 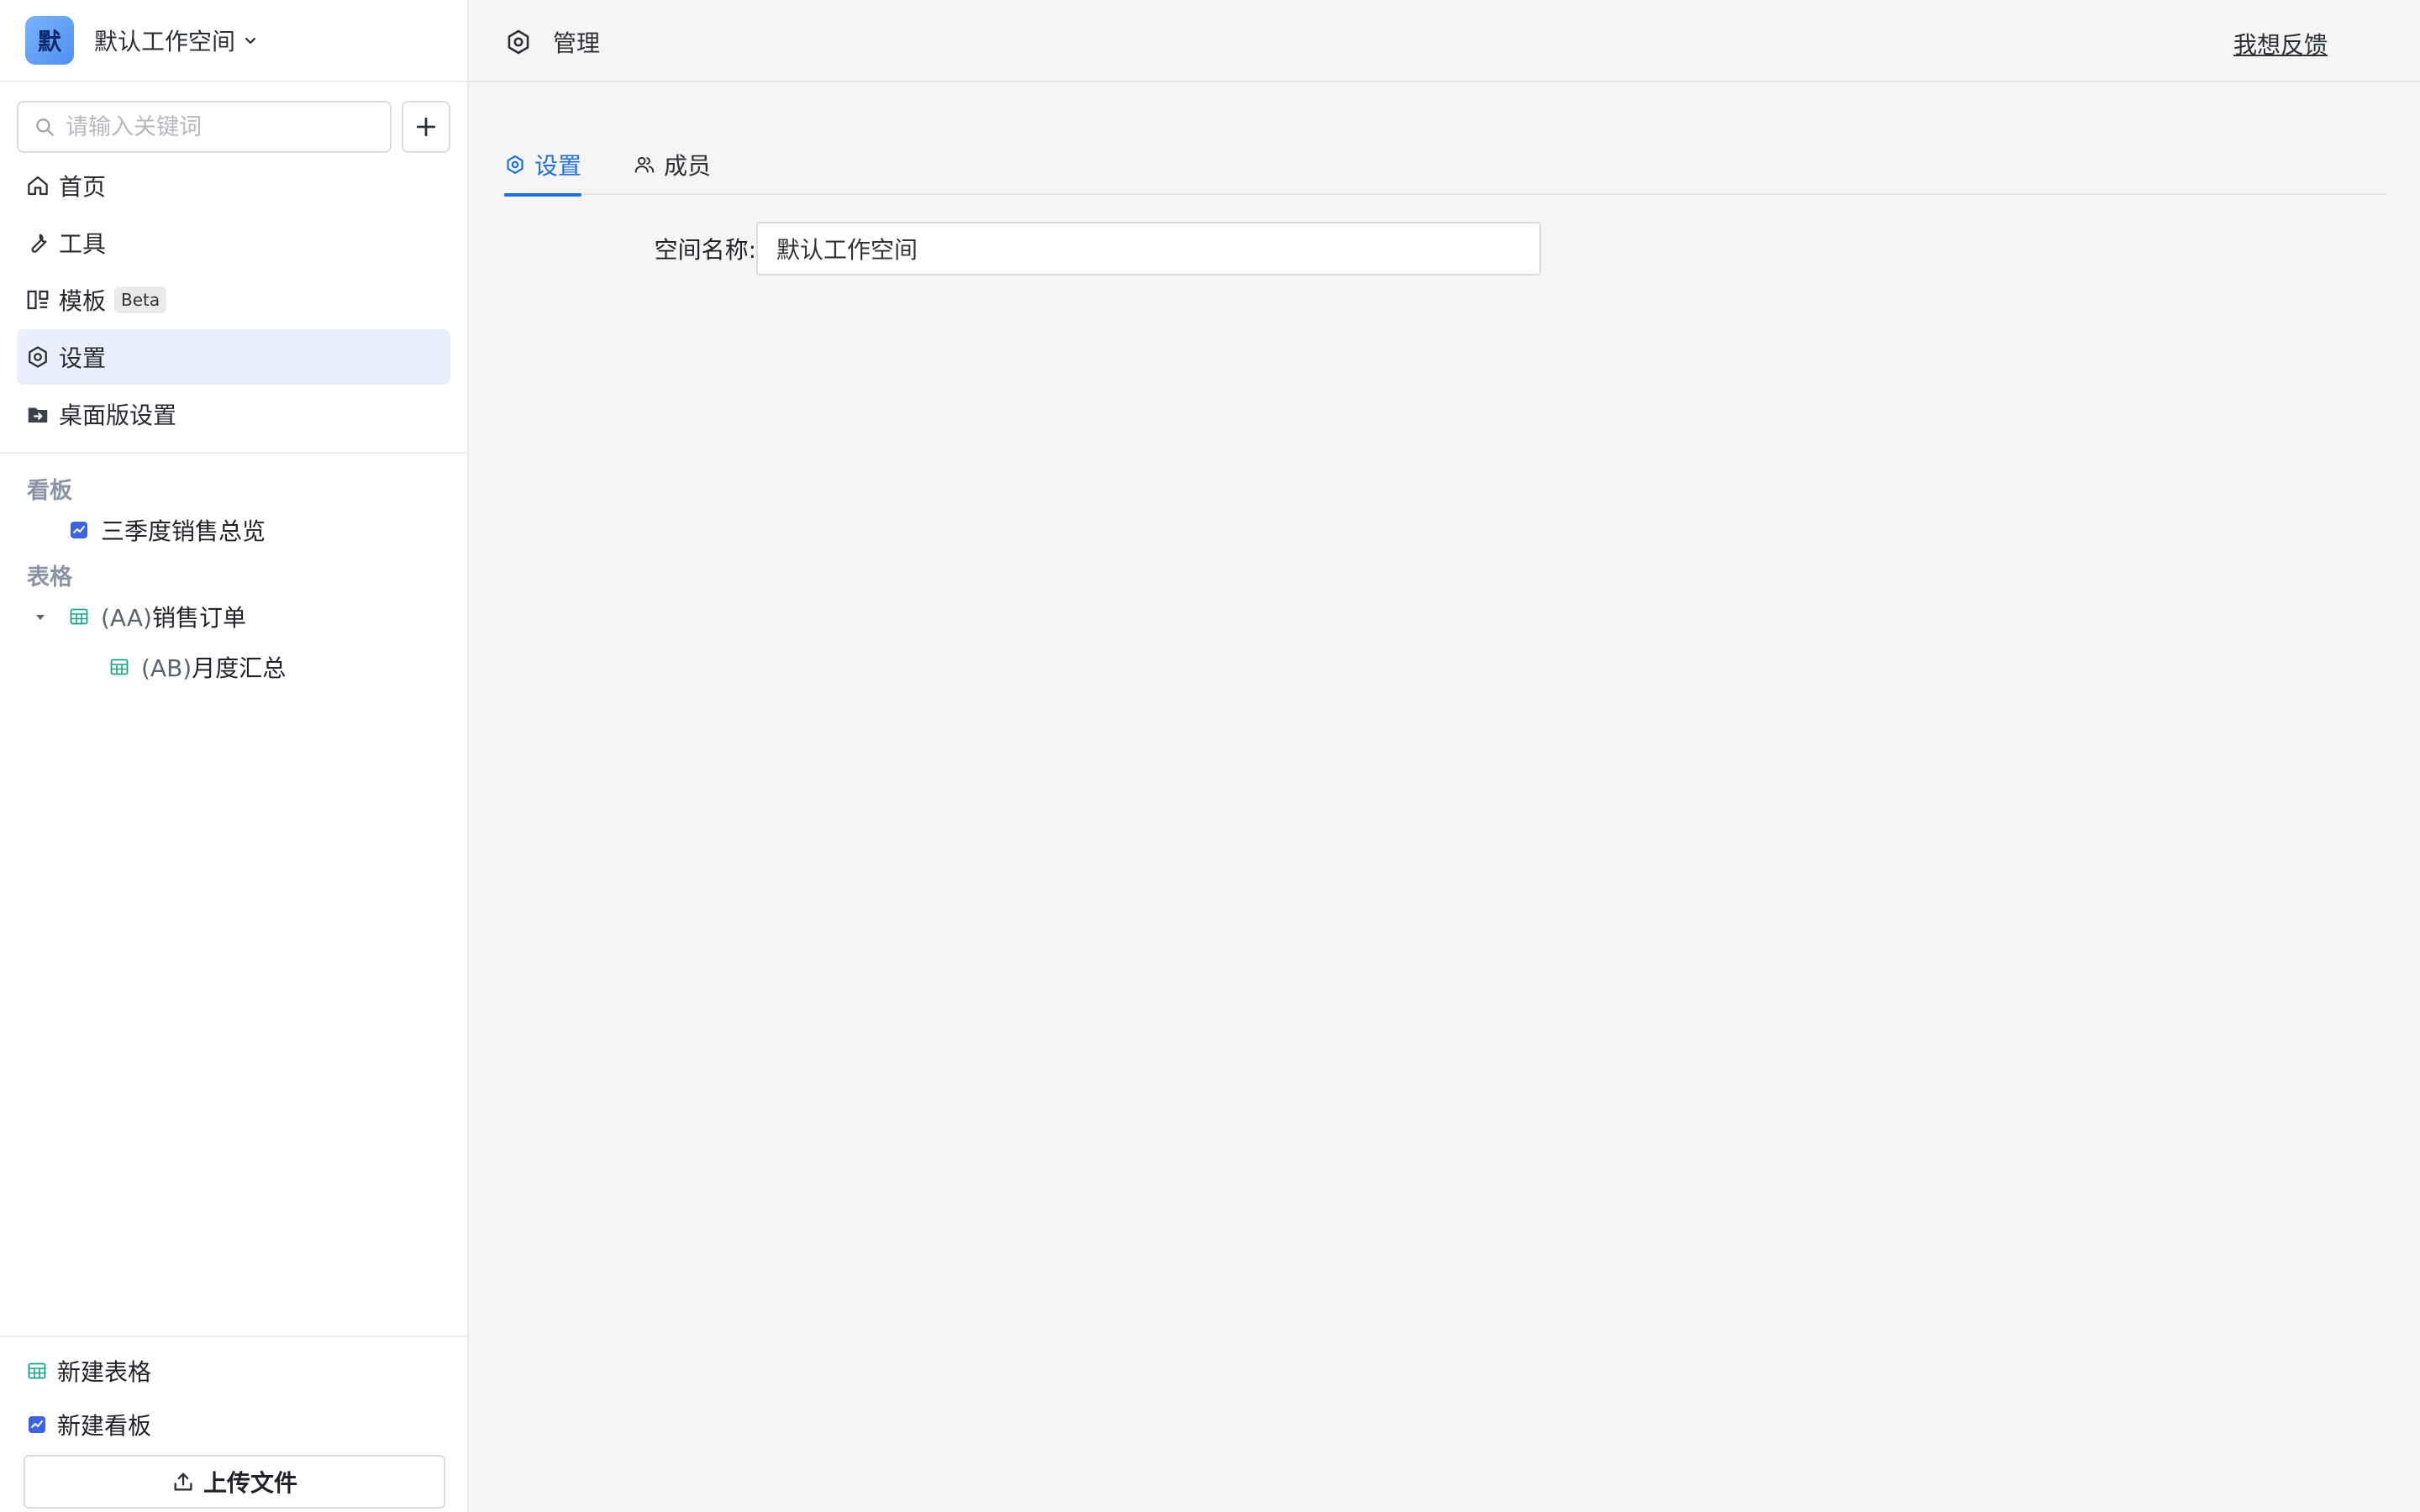 I want to click on folder-arrow-icon, so click(x=38, y=415).